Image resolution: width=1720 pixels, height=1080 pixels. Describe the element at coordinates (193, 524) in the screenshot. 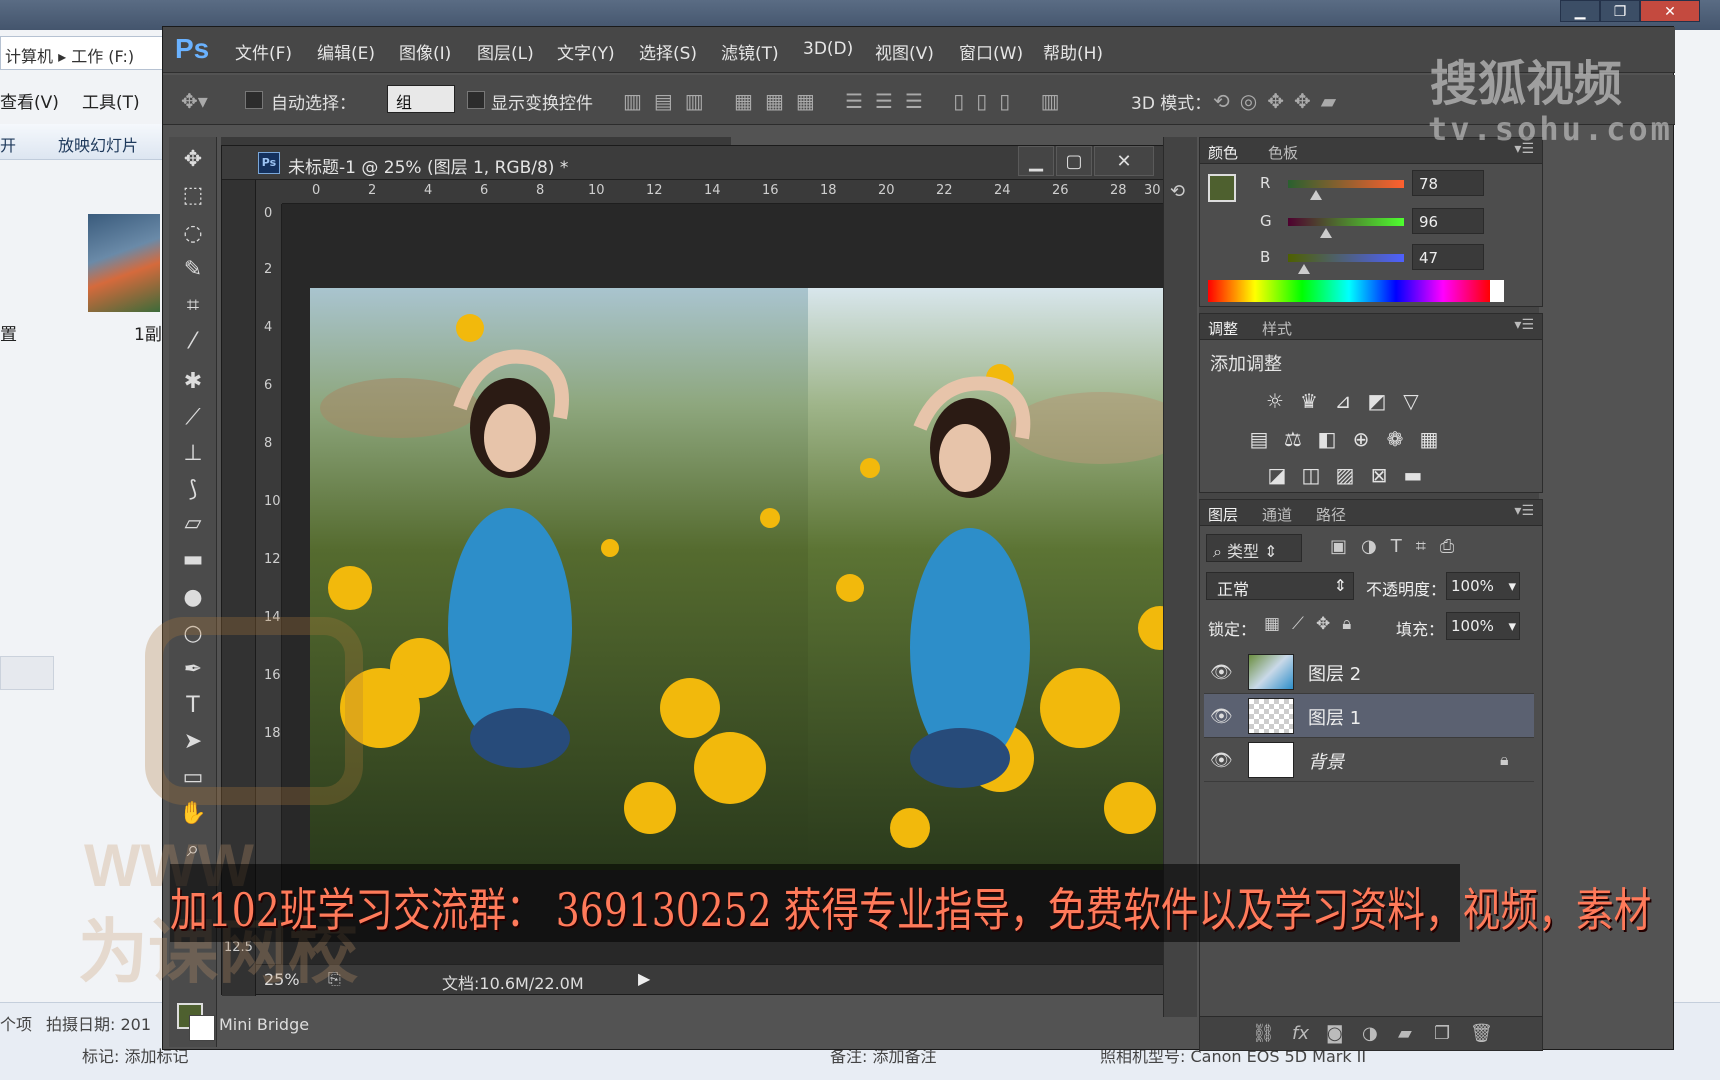

I see `eraser-tool-icon: ▱` at that location.